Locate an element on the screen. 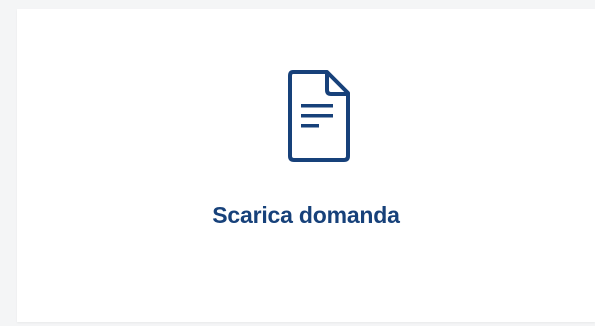 The width and height of the screenshot is (595, 326). document-icon is located at coordinates (319, 116).